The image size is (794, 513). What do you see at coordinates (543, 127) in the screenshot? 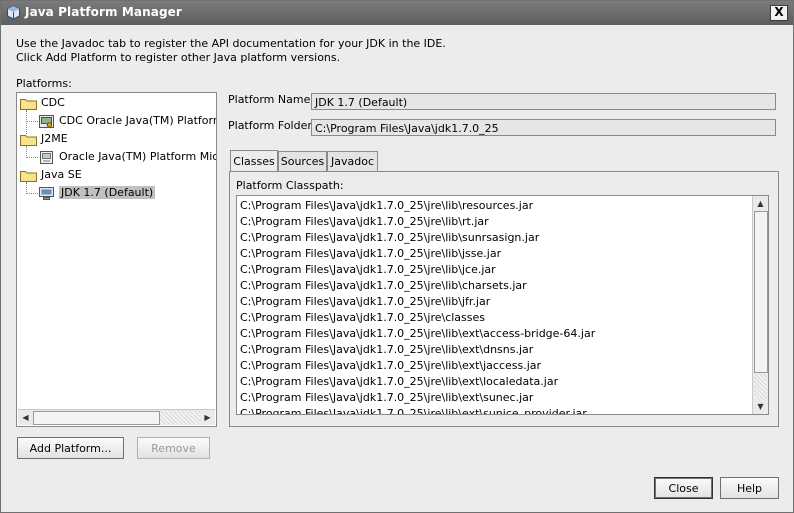
I see `platform-folder-field: C:\Program Files\Java\jdk1.7.0_25` at bounding box center [543, 127].